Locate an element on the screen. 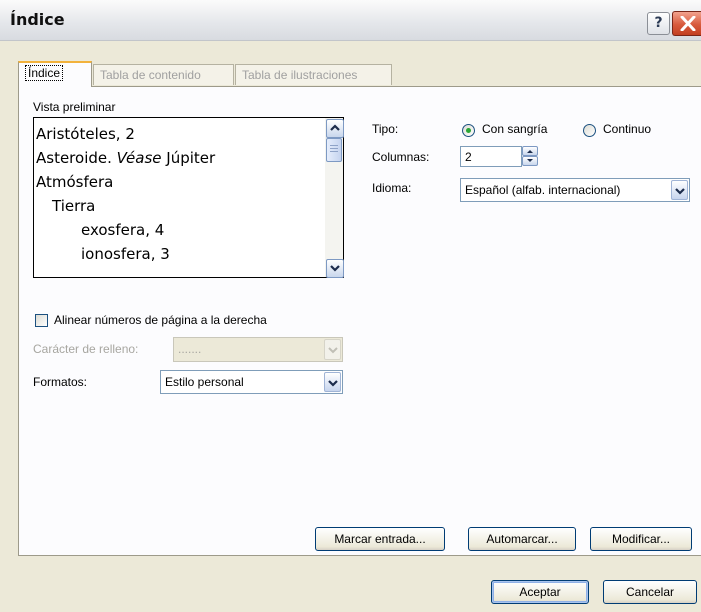 This screenshot has width=701, height=612. scroll-thumb is located at coordinates (334, 150).